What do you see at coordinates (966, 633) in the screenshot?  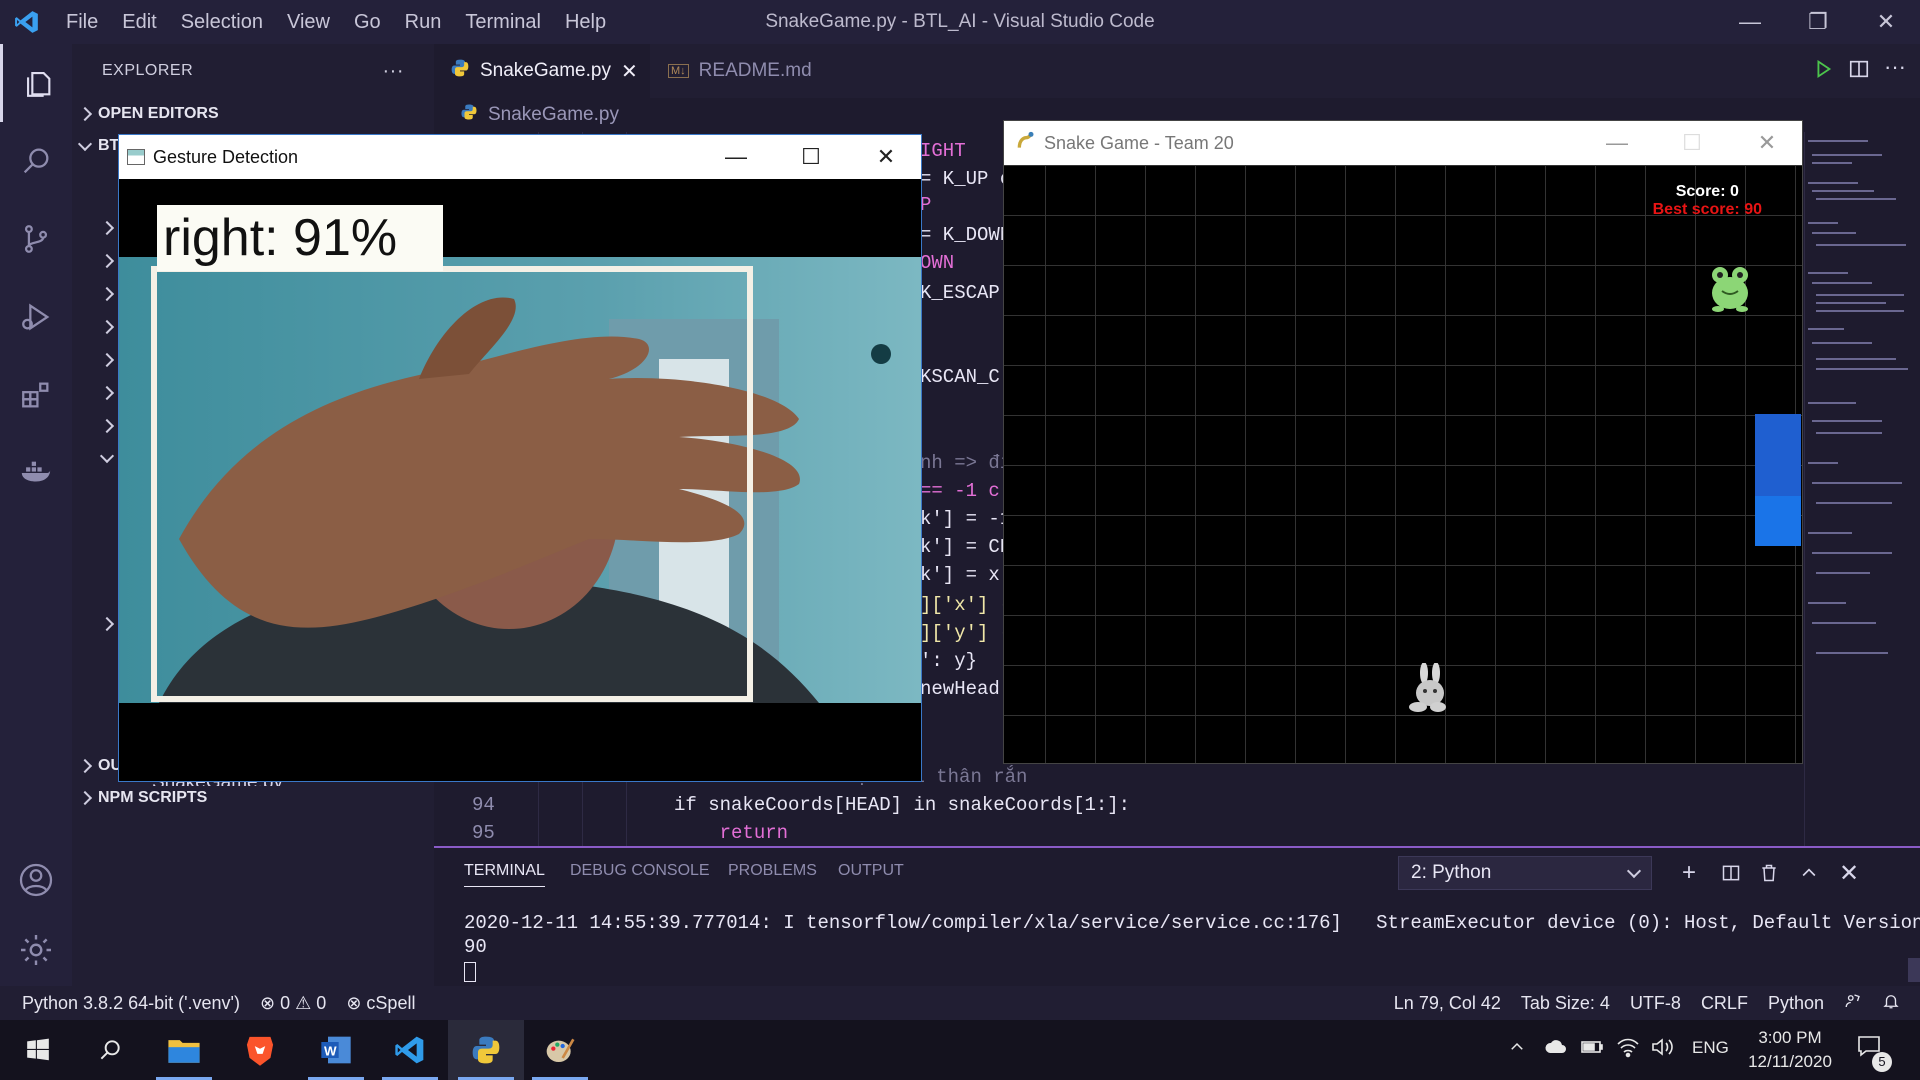 I see `code-fragment: ]['y'] -` at bounding box center [966, 633].